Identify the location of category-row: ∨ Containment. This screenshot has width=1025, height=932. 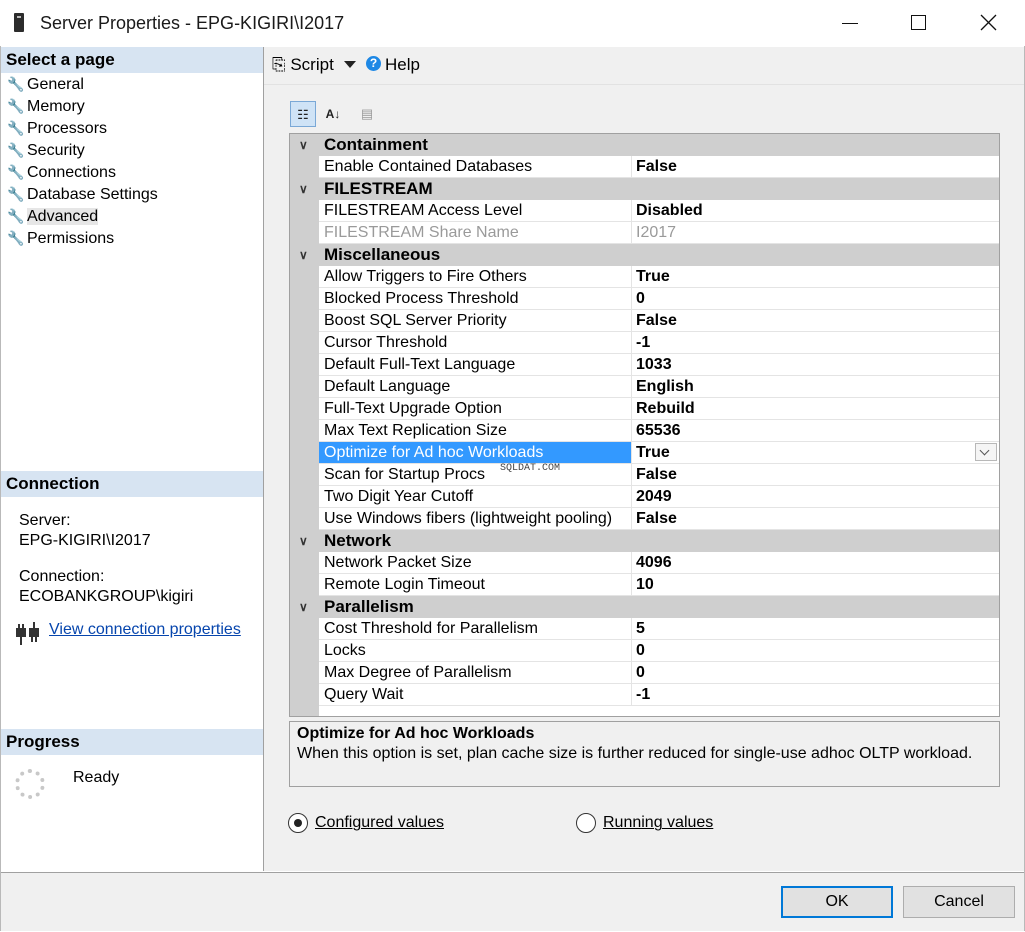
(644, 145).